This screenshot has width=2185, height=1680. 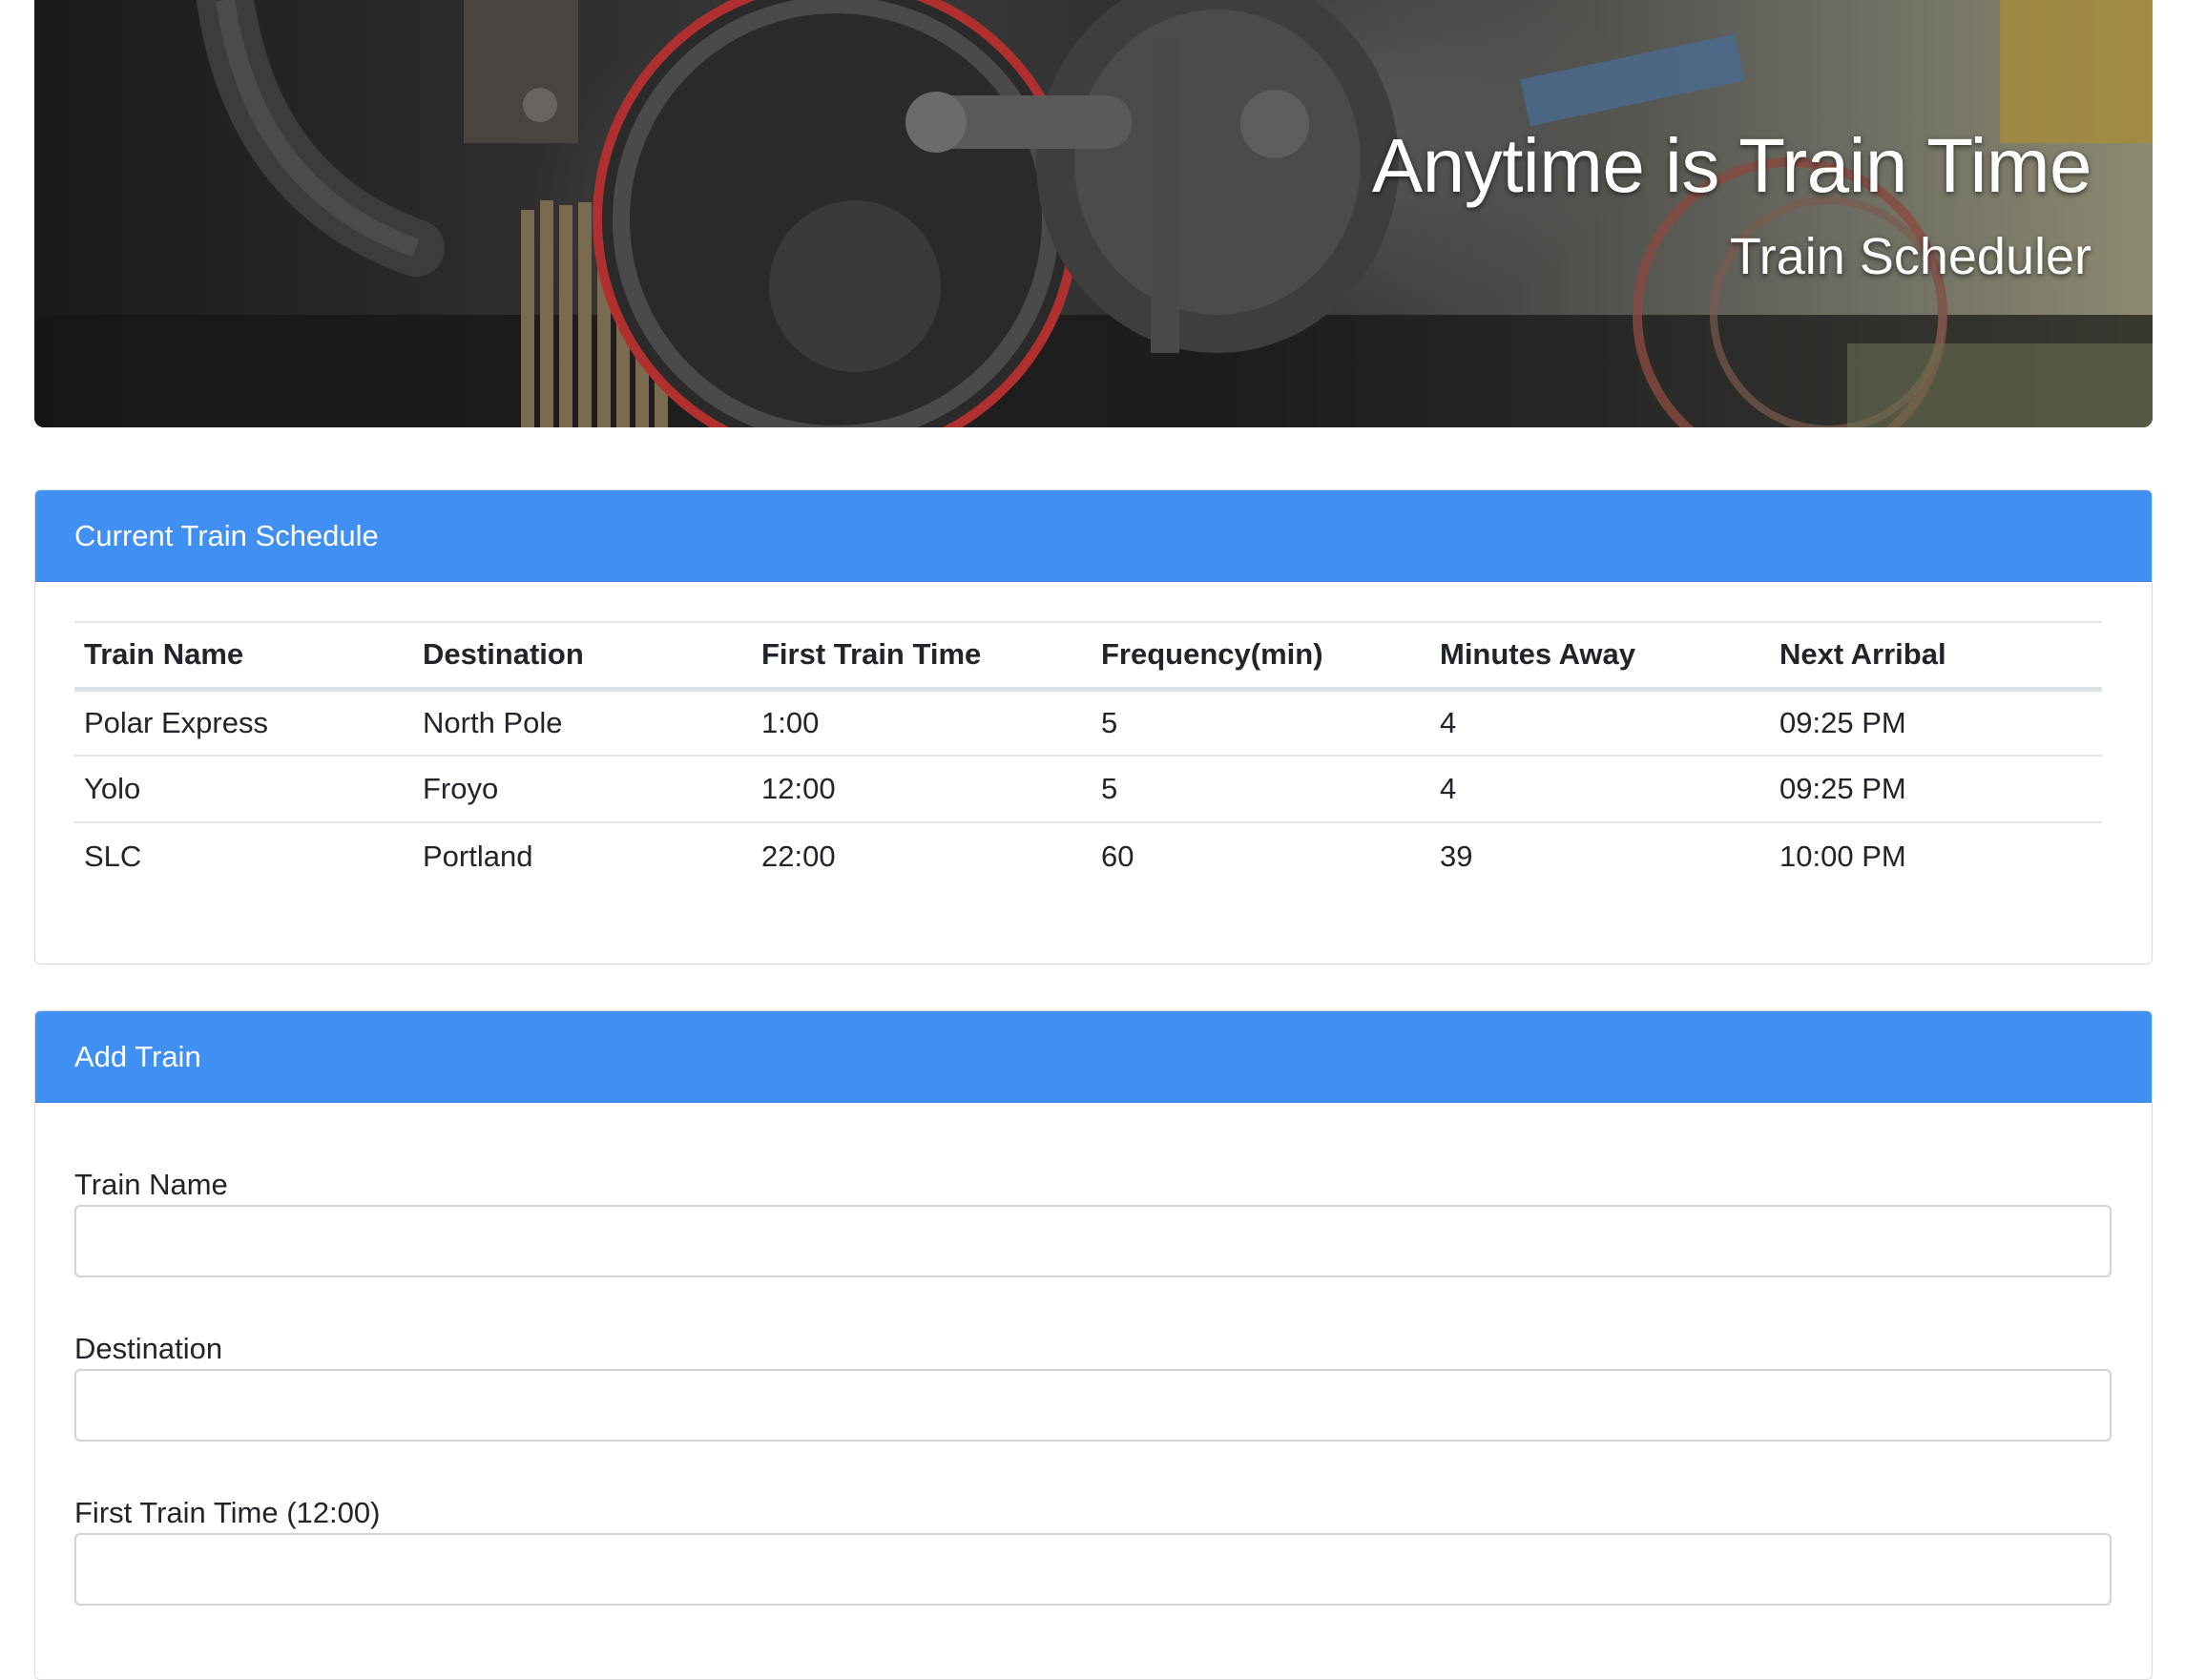 What do you see at coordinates (582, 789) in the screenshot?
I see `cell-destination: Froyo` at bounding box center [582, 789].